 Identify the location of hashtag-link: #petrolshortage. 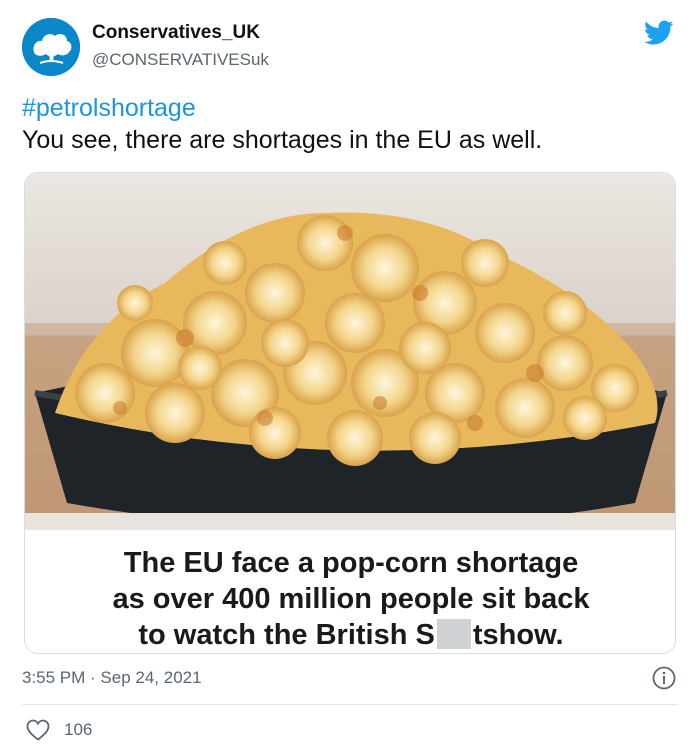
(109, 108).